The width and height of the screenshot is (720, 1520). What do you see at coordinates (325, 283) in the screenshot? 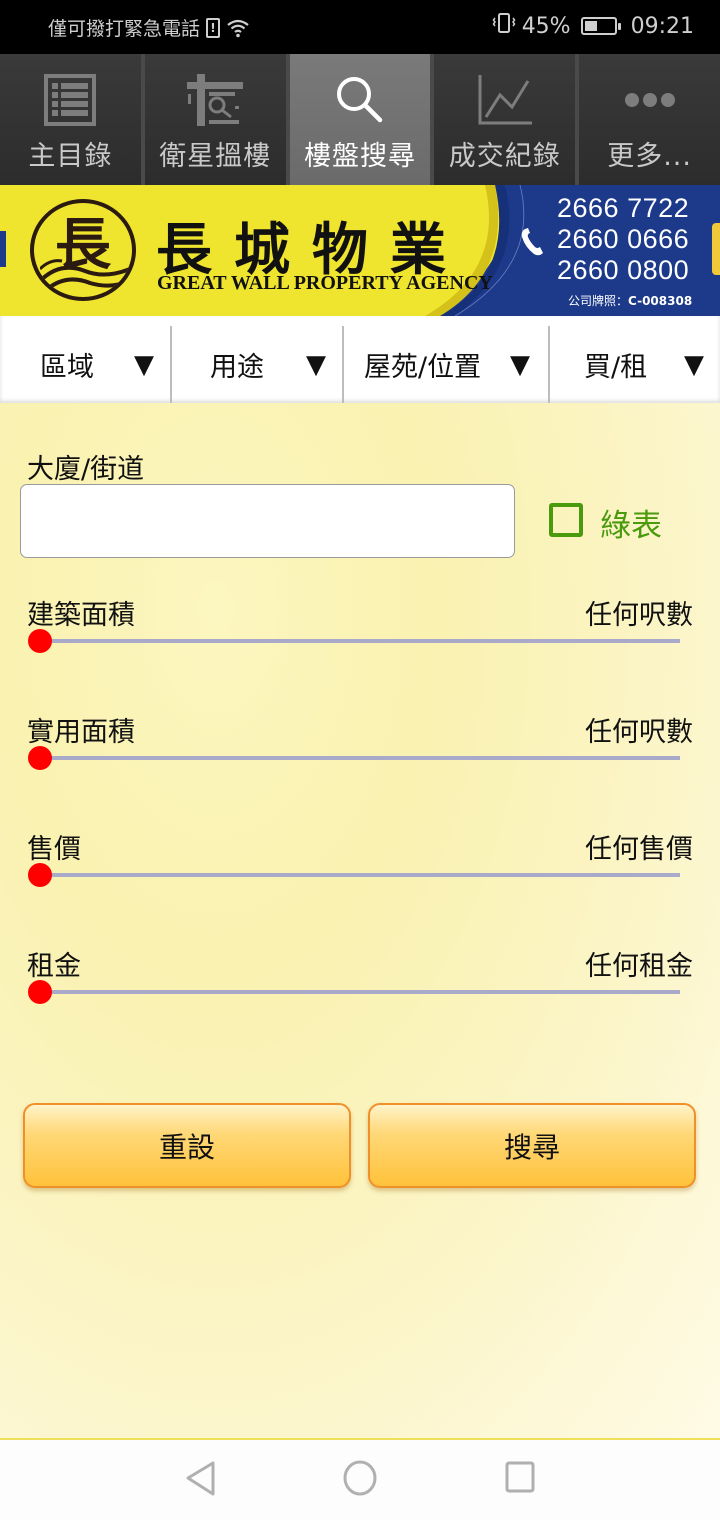
I see `brand-name-english: GREAT WALL PROPERTY AGENCY` at bounding box center [325, 283].